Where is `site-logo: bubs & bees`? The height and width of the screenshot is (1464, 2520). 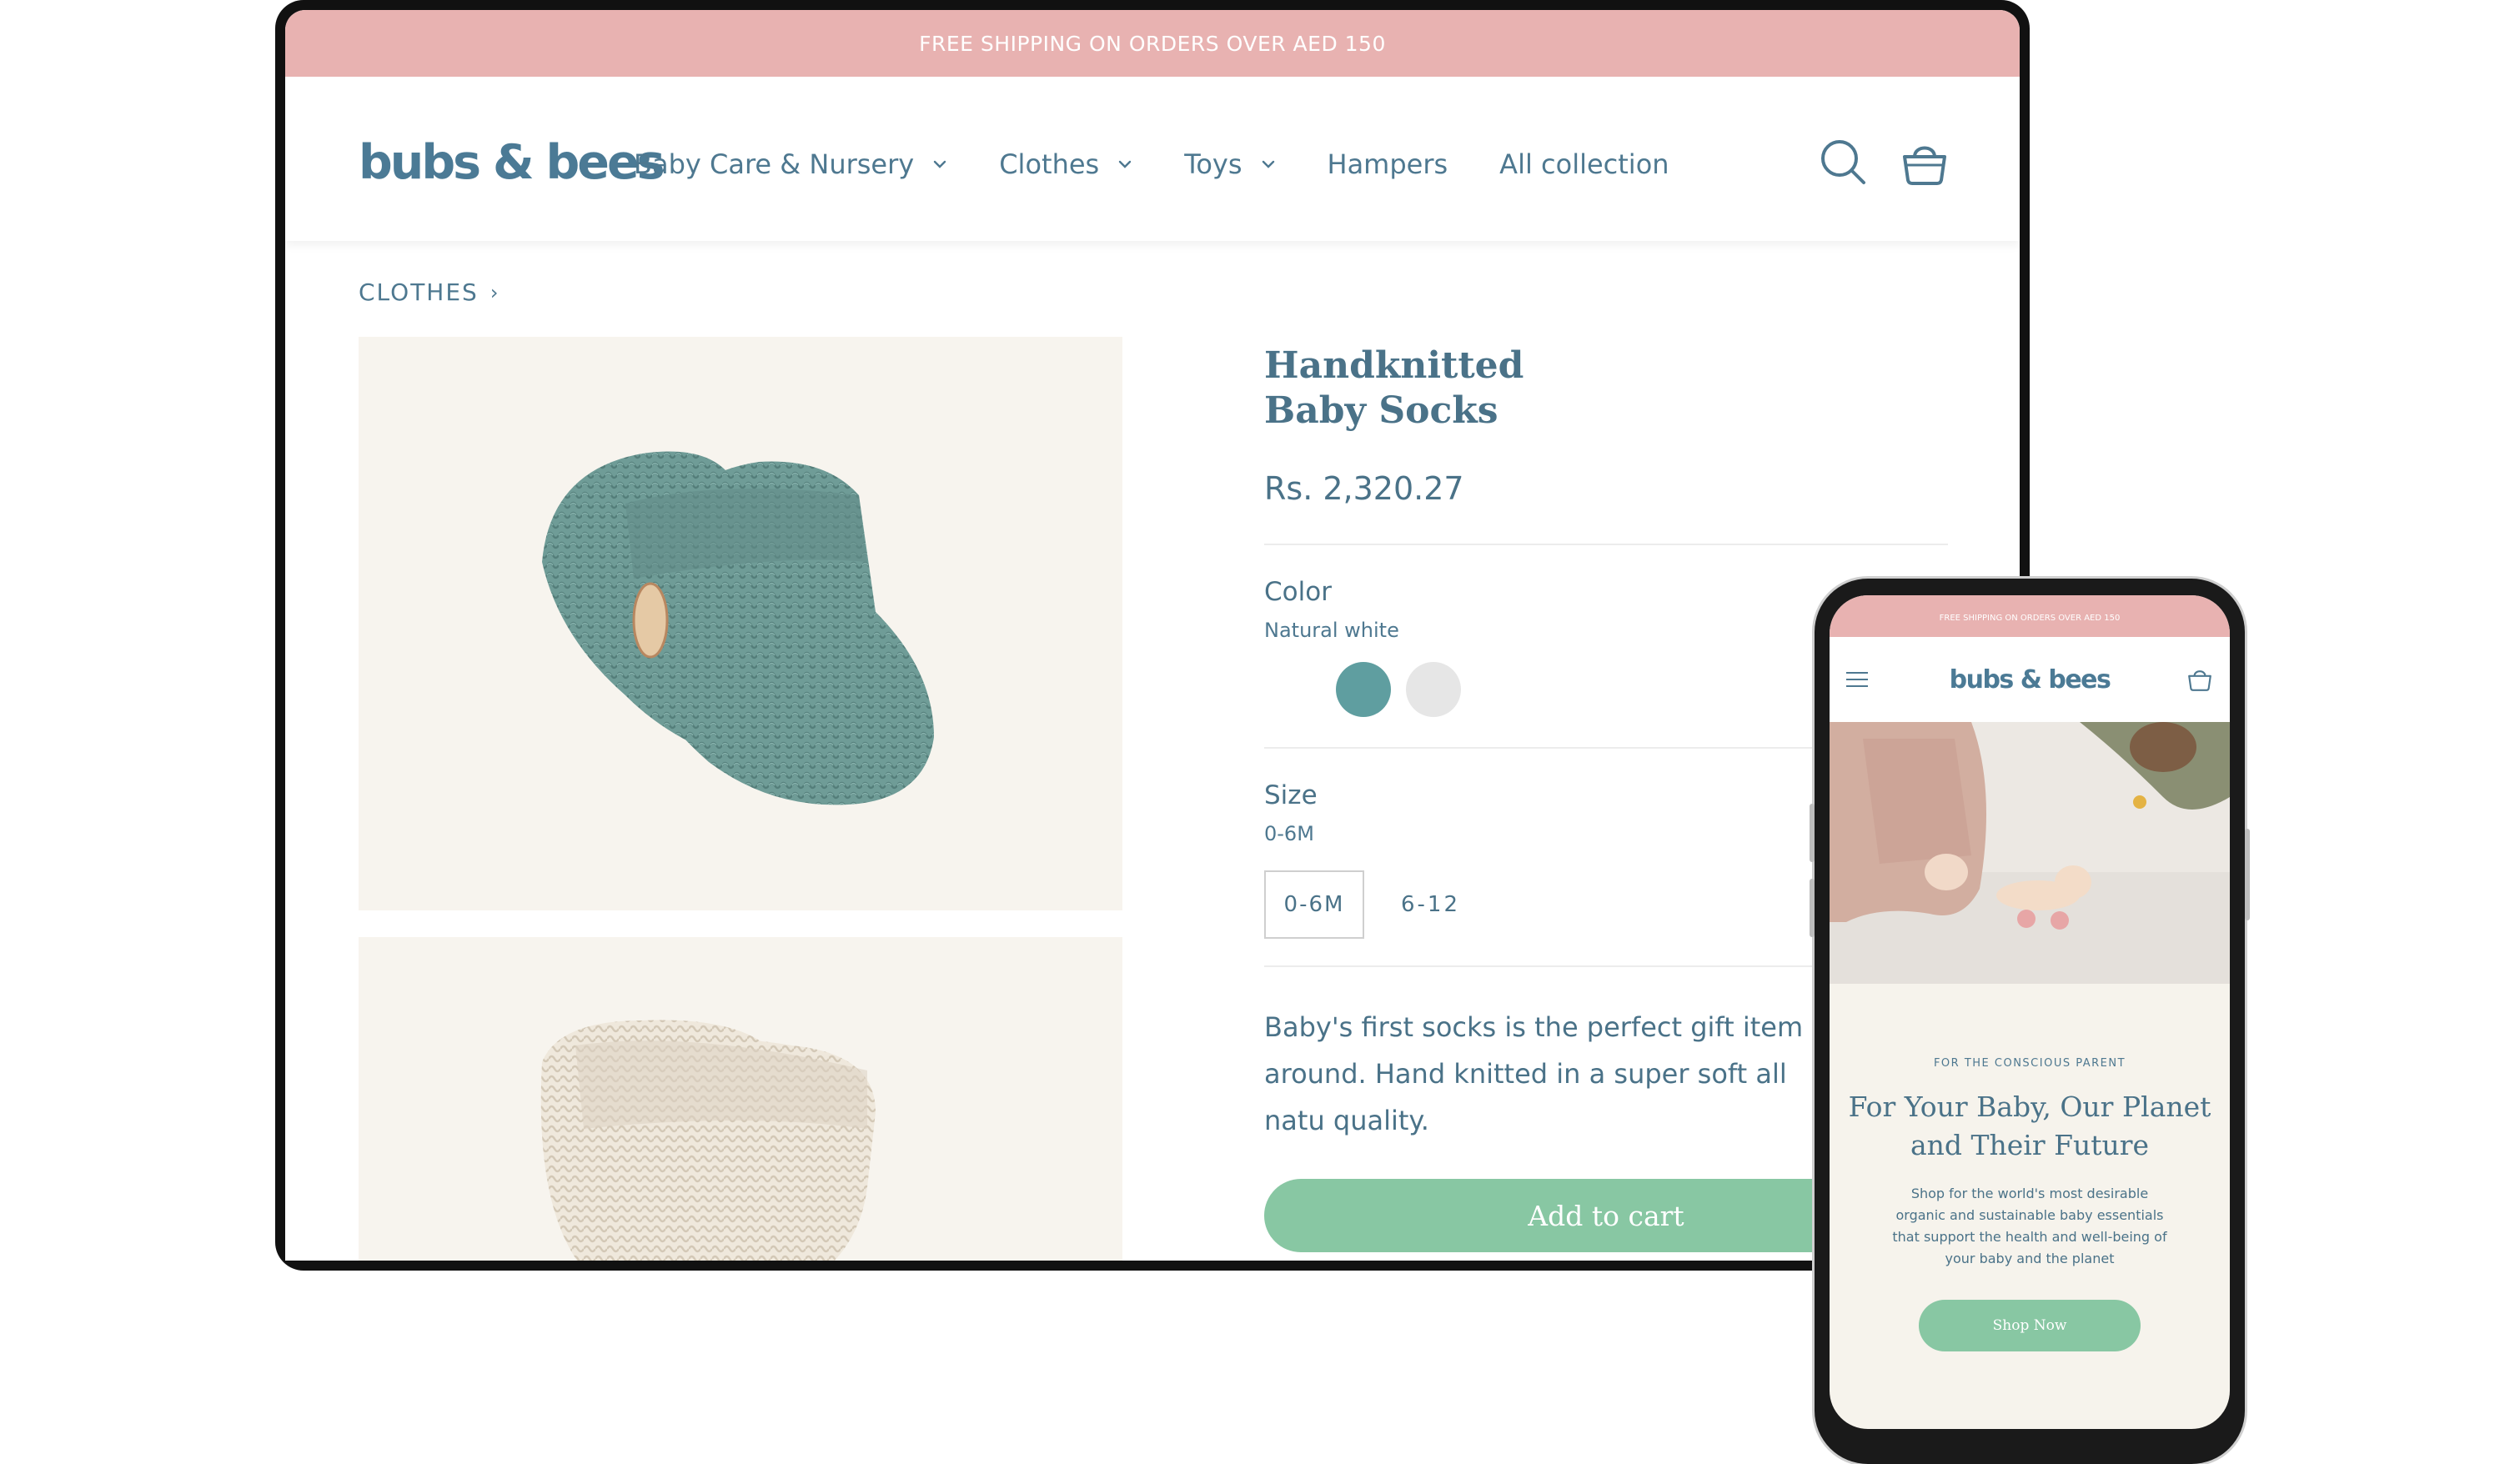
site-logo: bubs & bees is located at coordinates (512, 163).